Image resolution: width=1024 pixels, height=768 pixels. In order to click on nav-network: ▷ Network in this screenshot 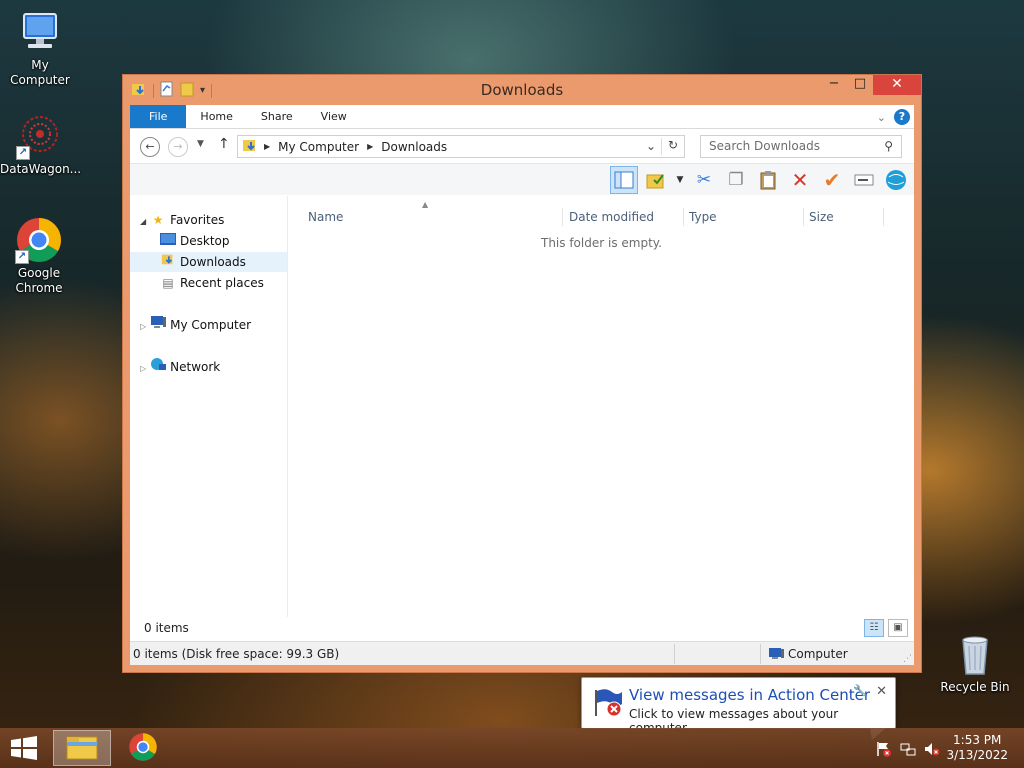, I will do `click(180, 367)`.